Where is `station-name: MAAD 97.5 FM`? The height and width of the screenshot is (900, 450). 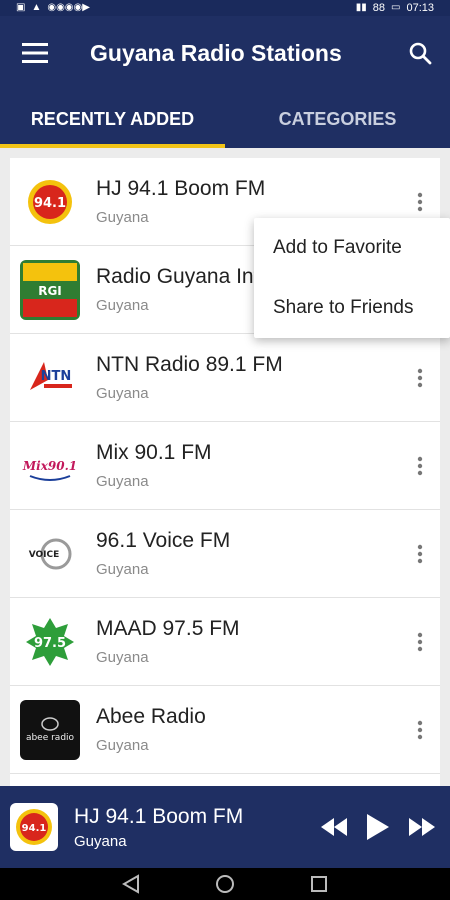
station-name: MAAD 97.5 FM is located at coordinates (168, 628).